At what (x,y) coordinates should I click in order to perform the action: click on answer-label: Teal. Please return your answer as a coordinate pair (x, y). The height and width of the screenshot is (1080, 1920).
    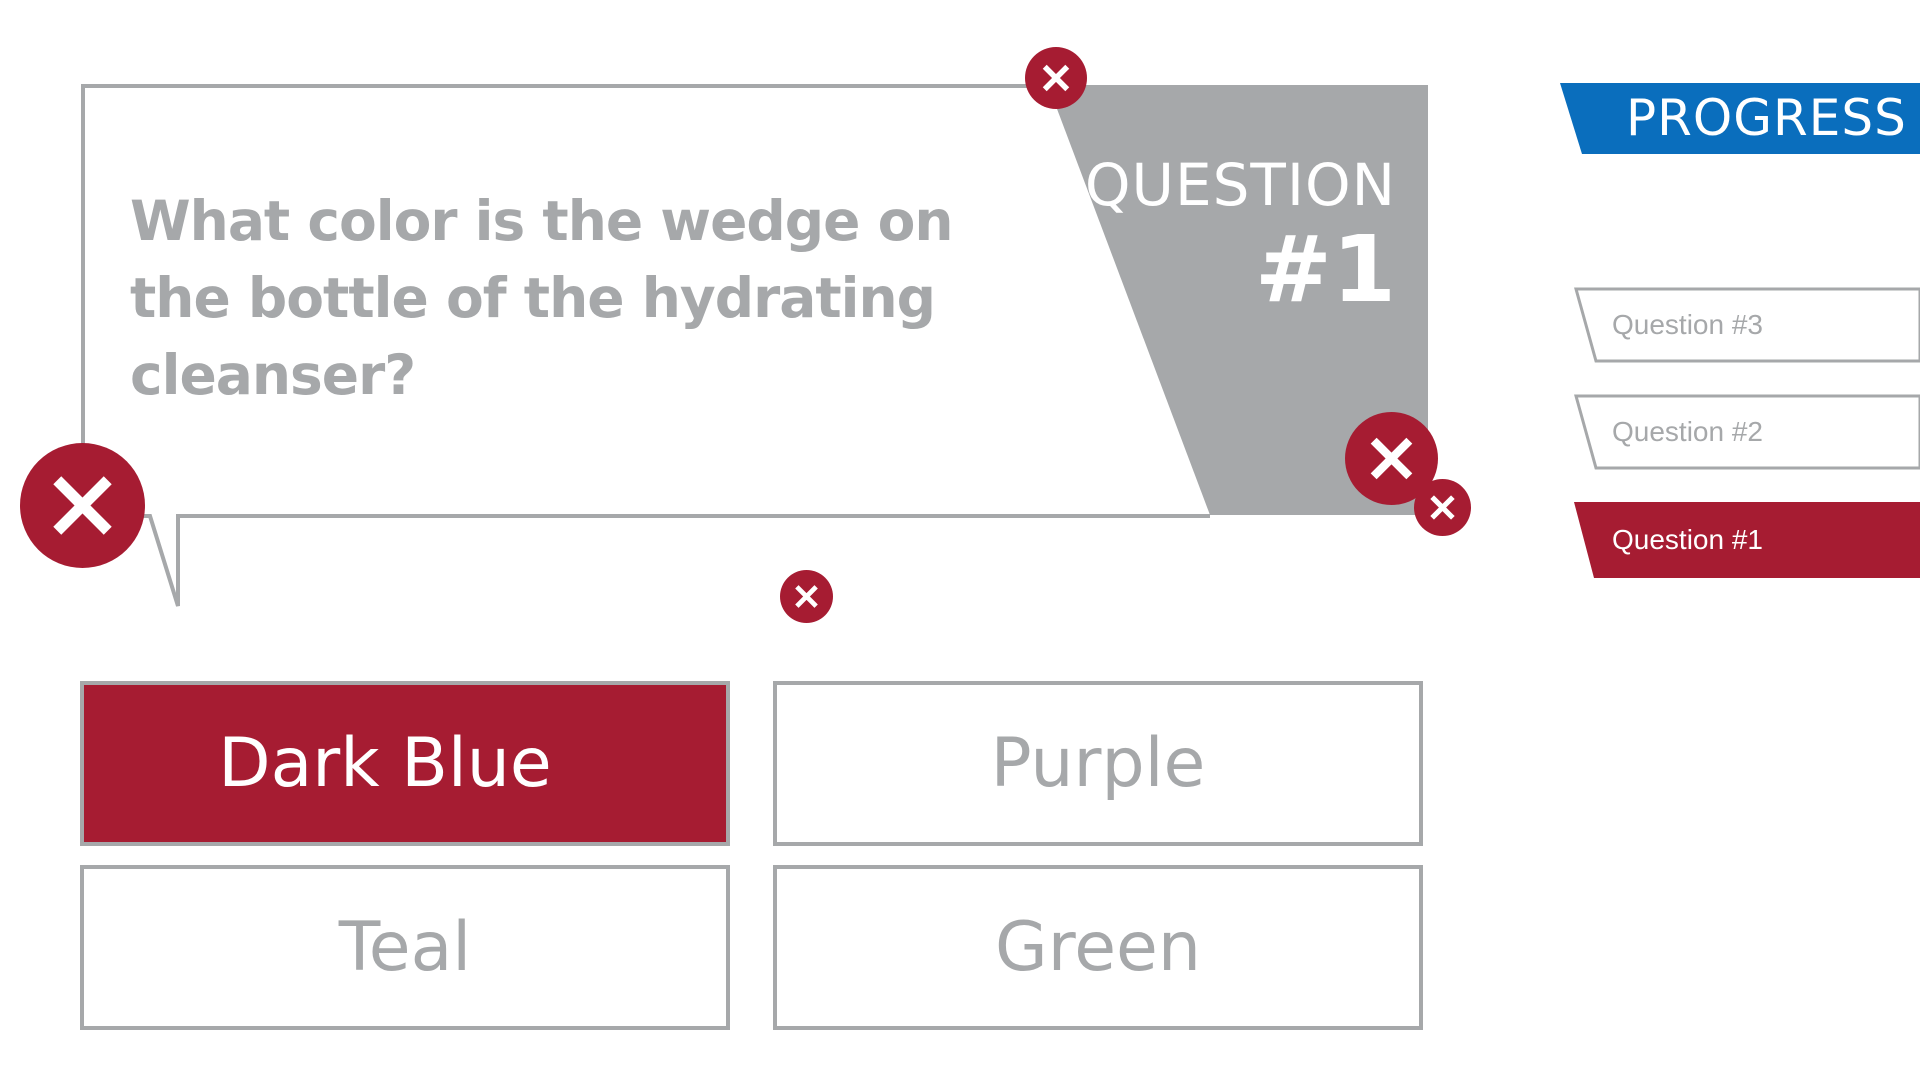
    Looking at the image, I should click on (405, 947).